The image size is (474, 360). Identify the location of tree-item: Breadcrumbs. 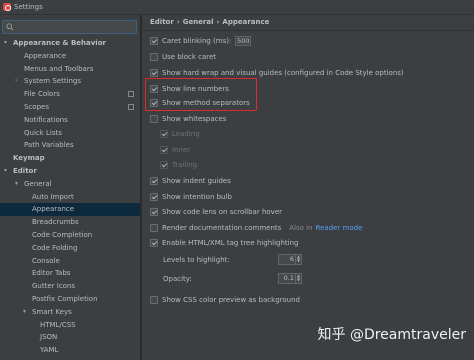
(70, 222).